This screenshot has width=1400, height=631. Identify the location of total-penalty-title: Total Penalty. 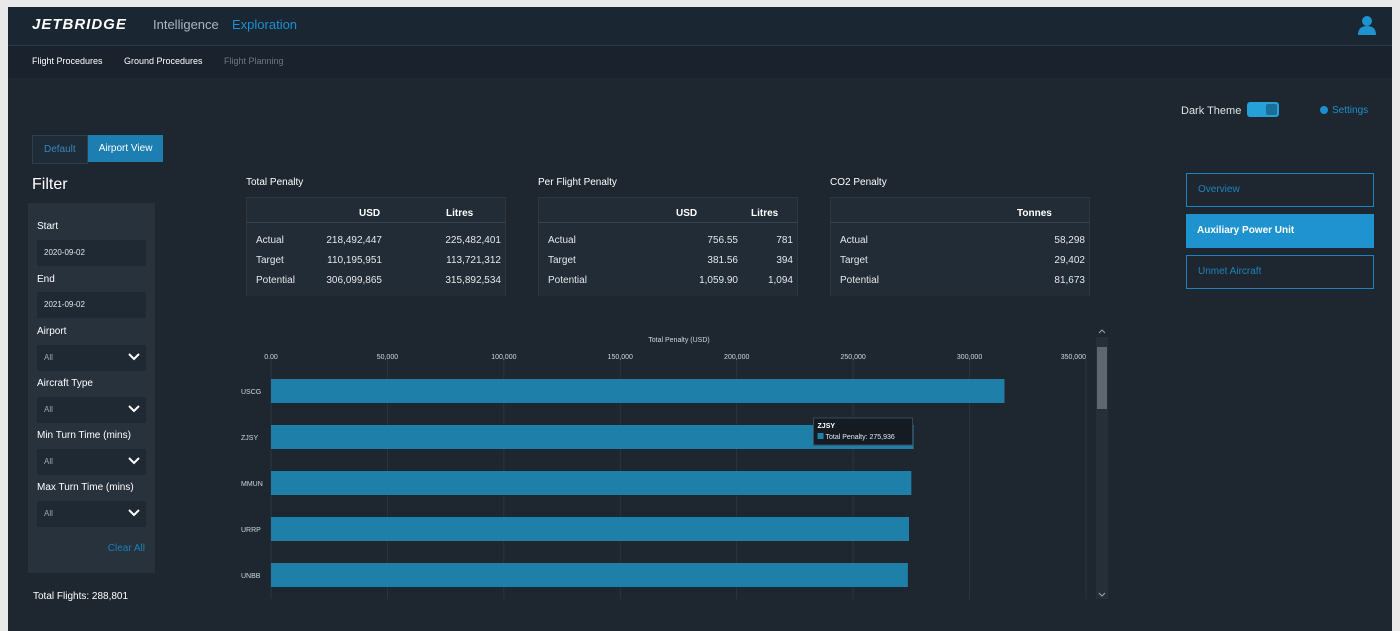
(275, 182).